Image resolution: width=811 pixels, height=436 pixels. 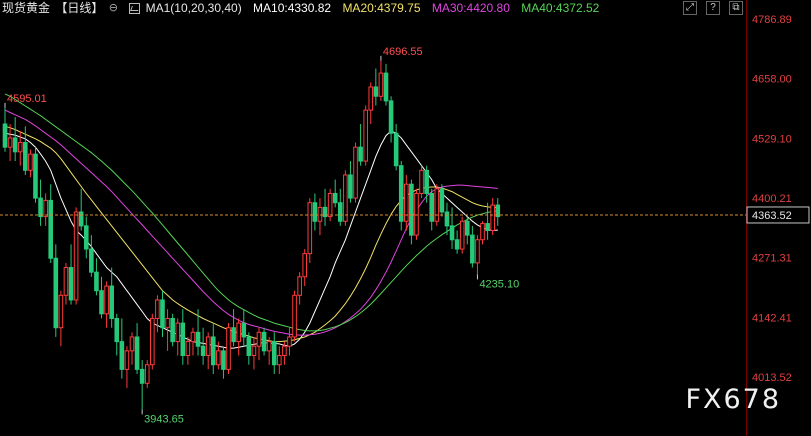 I want to click on settings-circle-icon: ⊖, so click(x=113, y=8).